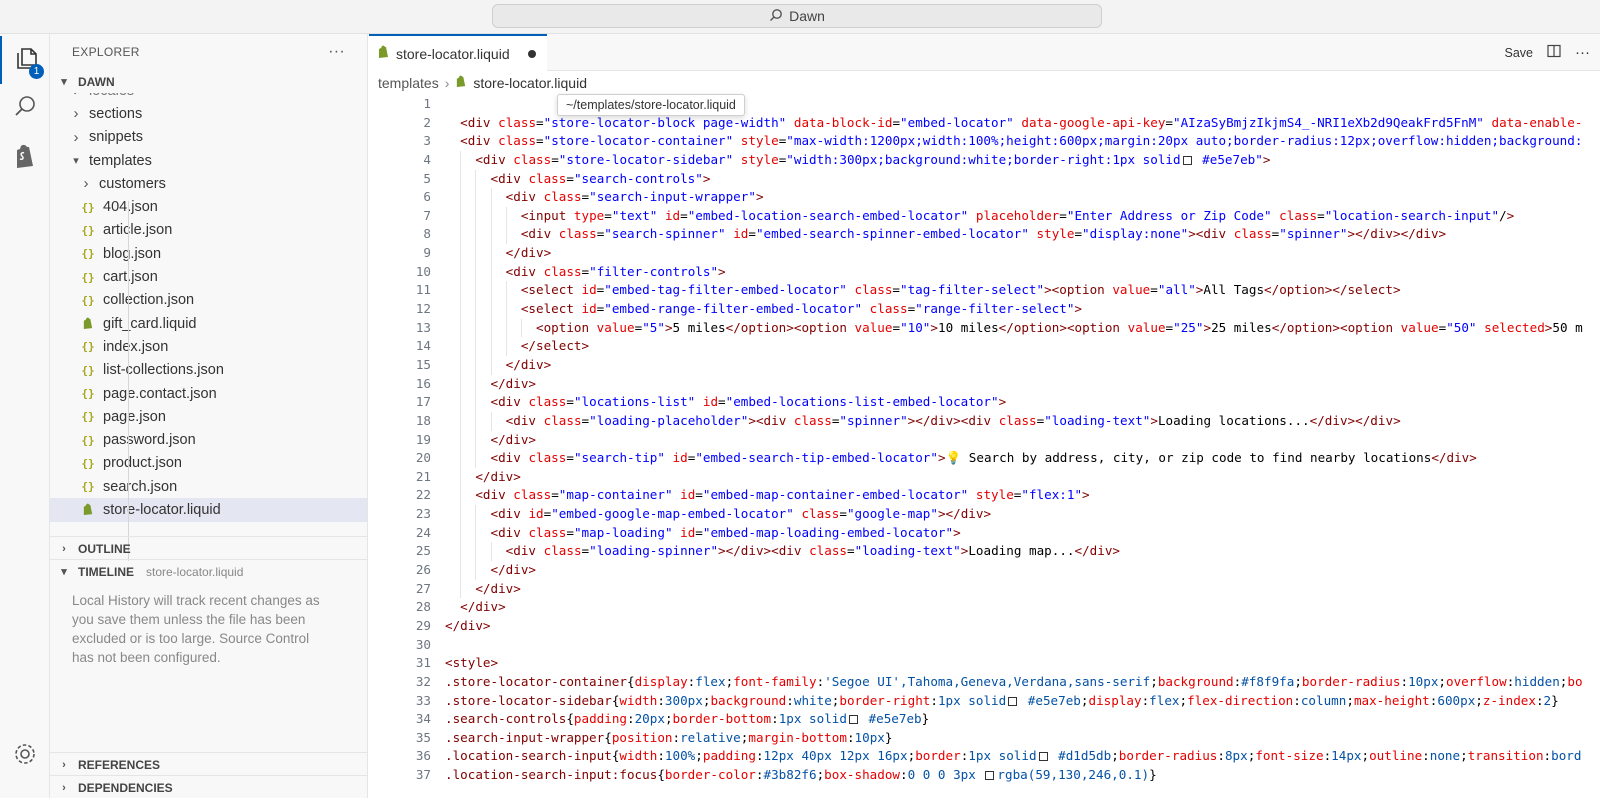 The width and height of the screenshot is (1600, 798). What do you see at coordinates (984, 253) in the screenshot?
I see `code-line: 9 </div>` at bounding box center [984, 253].